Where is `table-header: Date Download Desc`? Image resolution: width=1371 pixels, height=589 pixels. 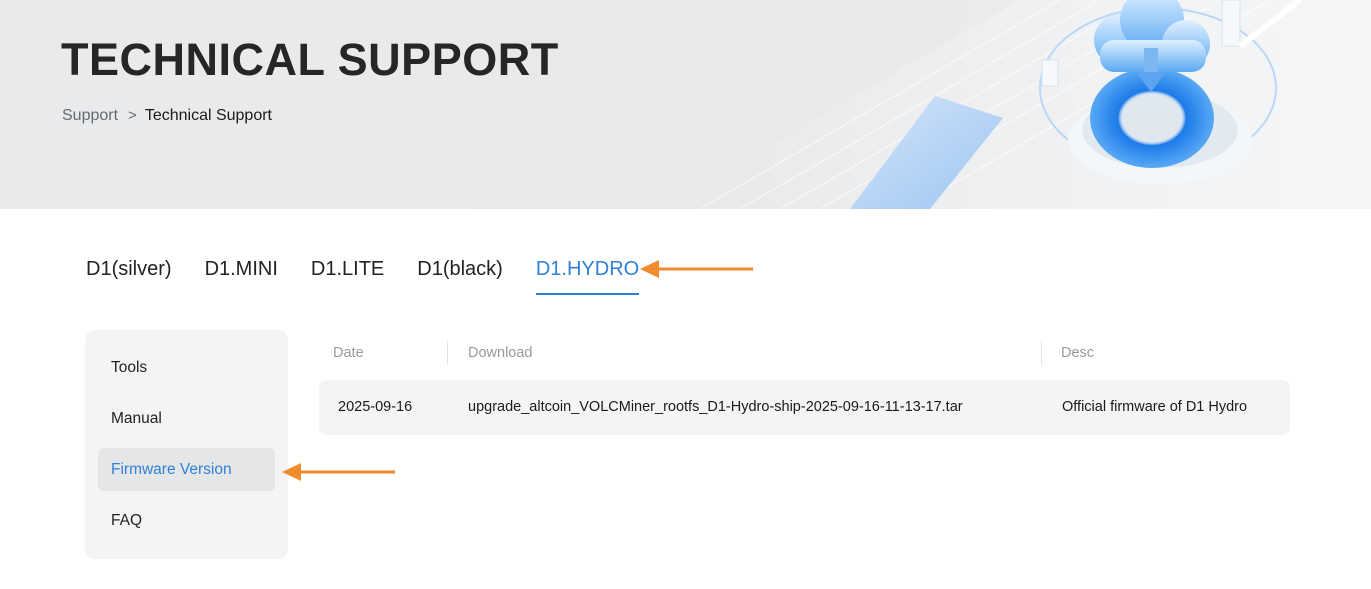 table-header: Date Download Desc is located at coordinates (804, 353).